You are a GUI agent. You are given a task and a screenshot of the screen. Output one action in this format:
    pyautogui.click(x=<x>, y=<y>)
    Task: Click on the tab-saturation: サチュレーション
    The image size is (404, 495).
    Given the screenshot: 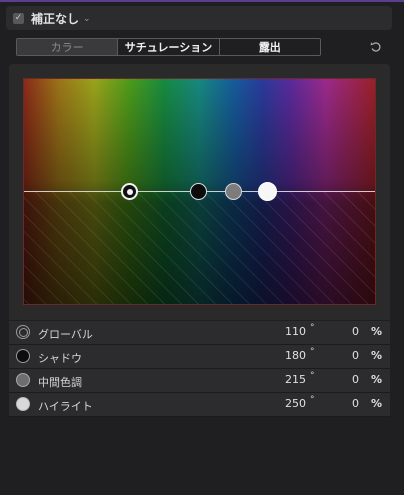 What is the action you would take?
    pyautogui.click(x=167, y=47)
    